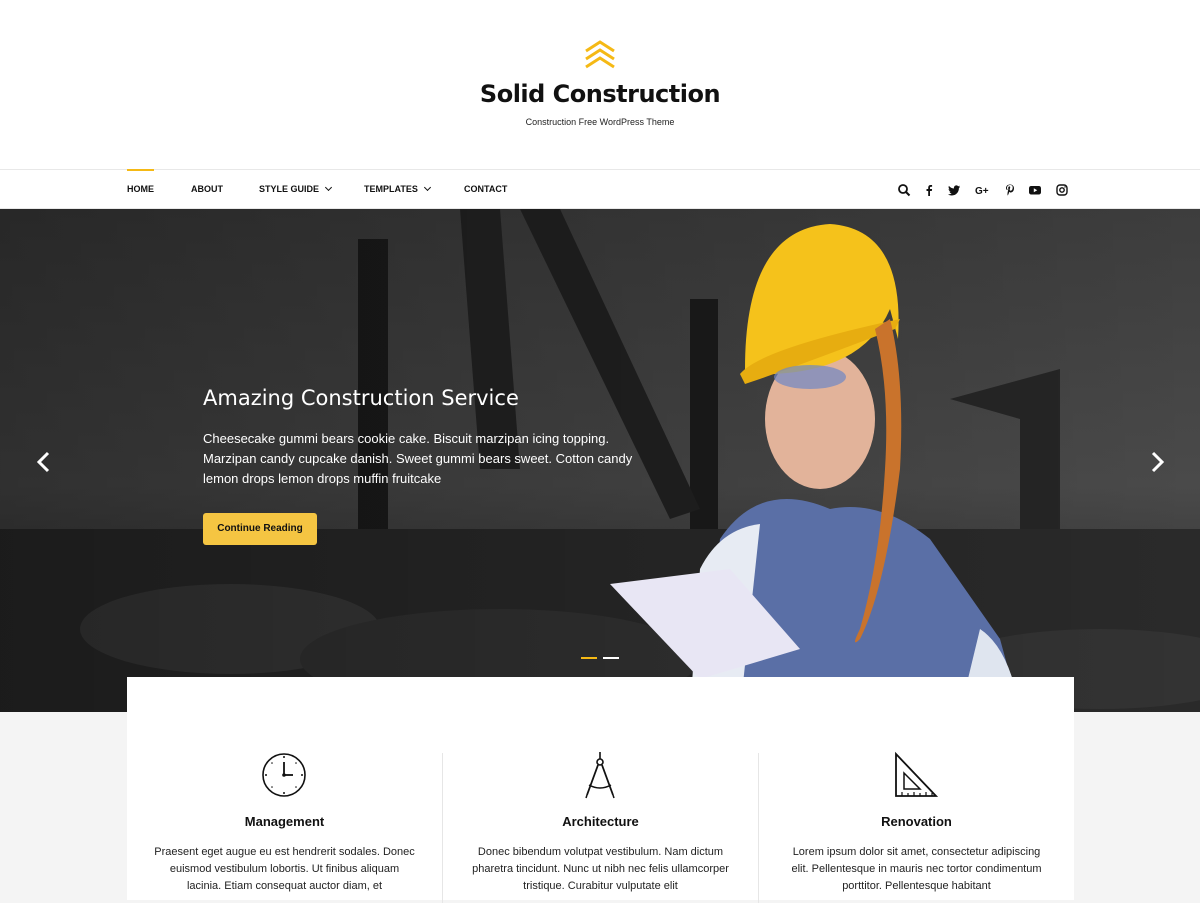 The height and width of the screenshot is (903, 1200). What do you see at coordinates (485, 189) in the screenshot?
I see `nav-item-contact: CONTACT` at bounding box center [485, 189].